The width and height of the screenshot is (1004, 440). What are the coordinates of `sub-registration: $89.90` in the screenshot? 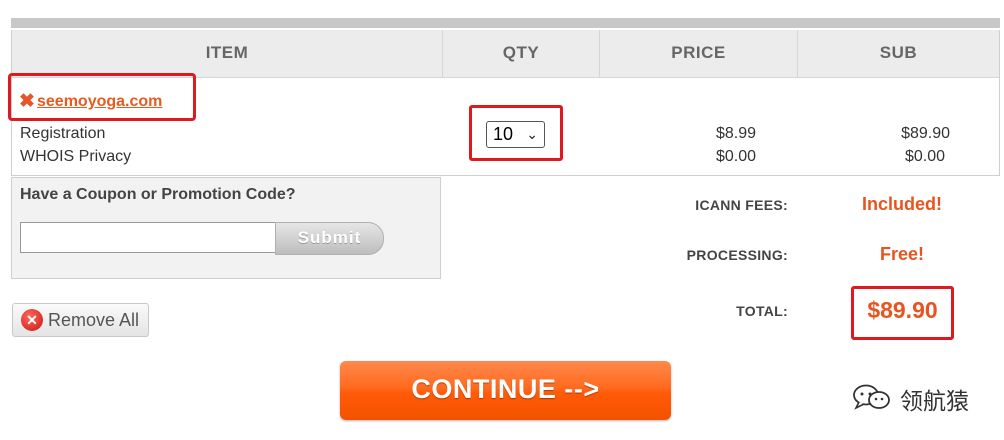 It's located at (925, 133).